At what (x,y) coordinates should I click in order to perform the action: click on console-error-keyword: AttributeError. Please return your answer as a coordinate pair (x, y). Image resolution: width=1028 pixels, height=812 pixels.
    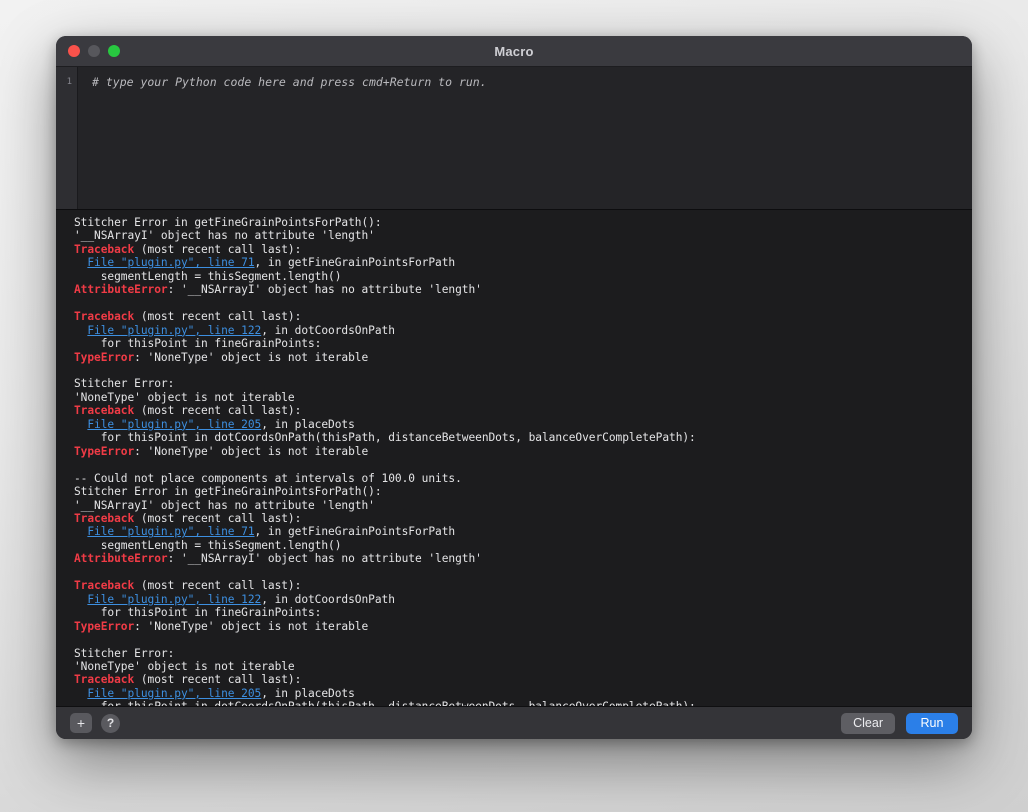
    Looking at the image, I should click on (121, 290).